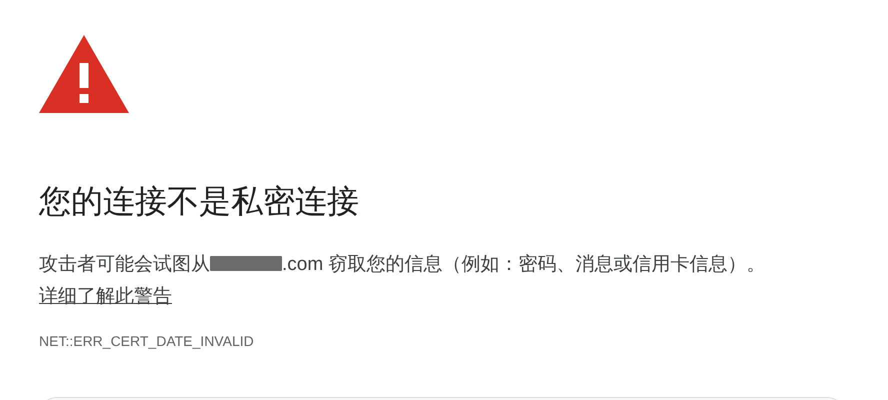  I want to click on learn-more-link: 详细了解此警告, so click(105, 296).